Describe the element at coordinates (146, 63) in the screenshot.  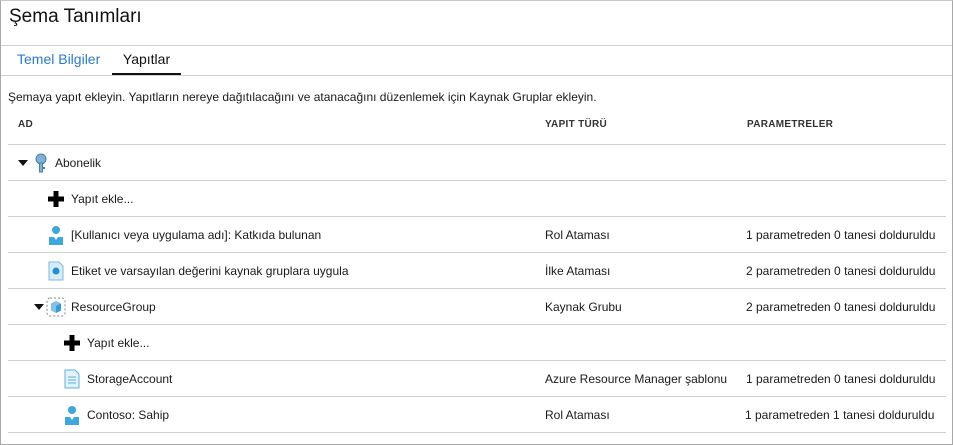
I see `tab-yapitlar: Yapıtlar` at that location.